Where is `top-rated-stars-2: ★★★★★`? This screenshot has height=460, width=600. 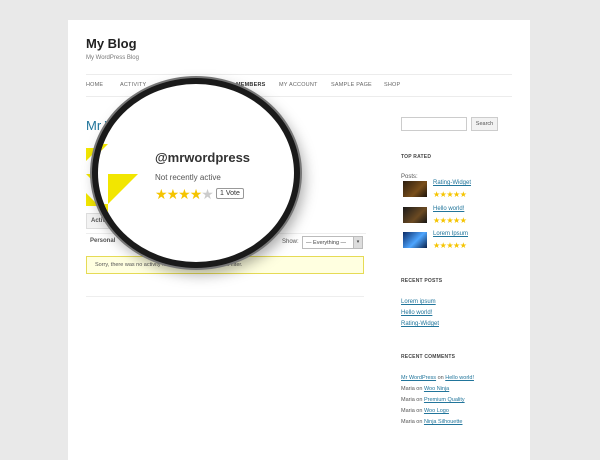
top-rated-stars-2: ★★★★★ is located at coordinates (450, 220).